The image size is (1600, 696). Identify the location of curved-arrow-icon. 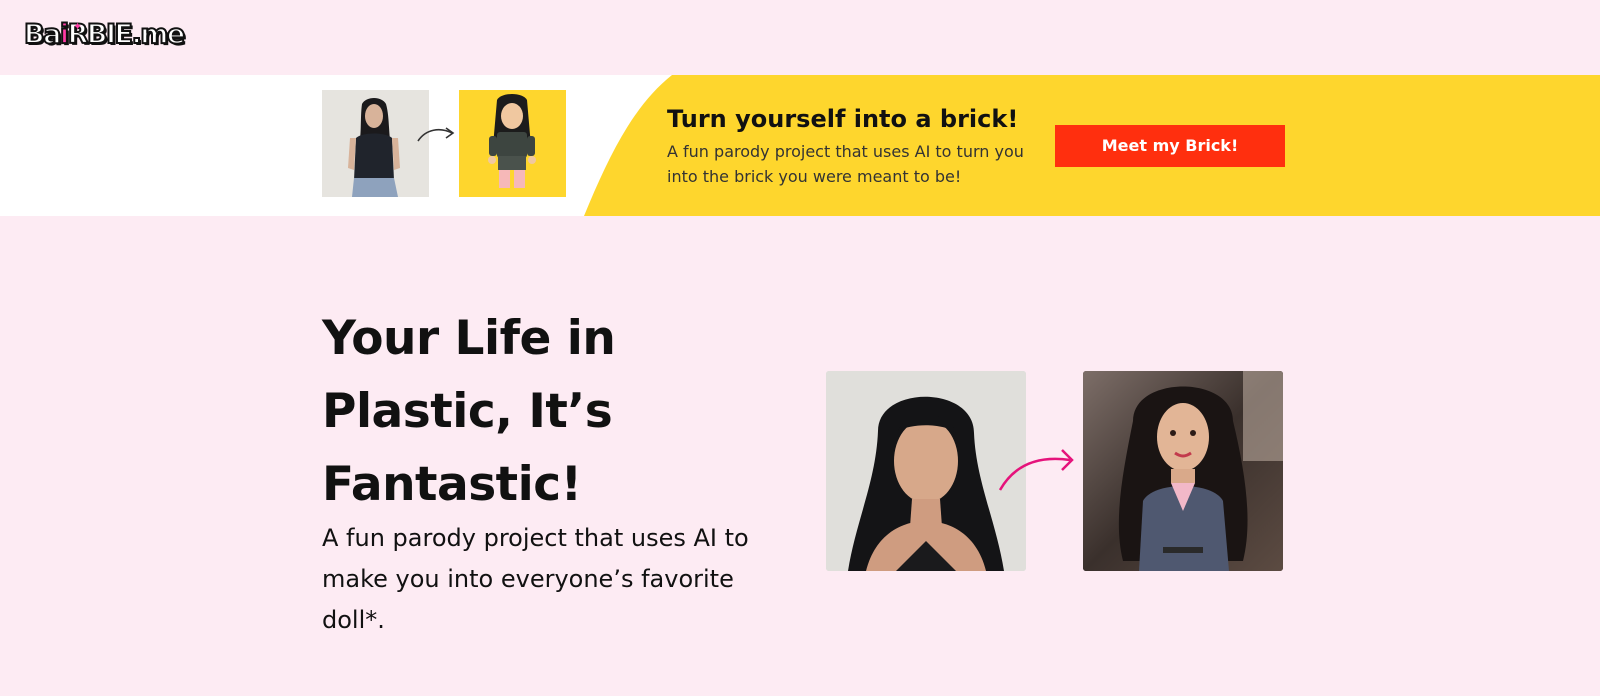
(436, 134).